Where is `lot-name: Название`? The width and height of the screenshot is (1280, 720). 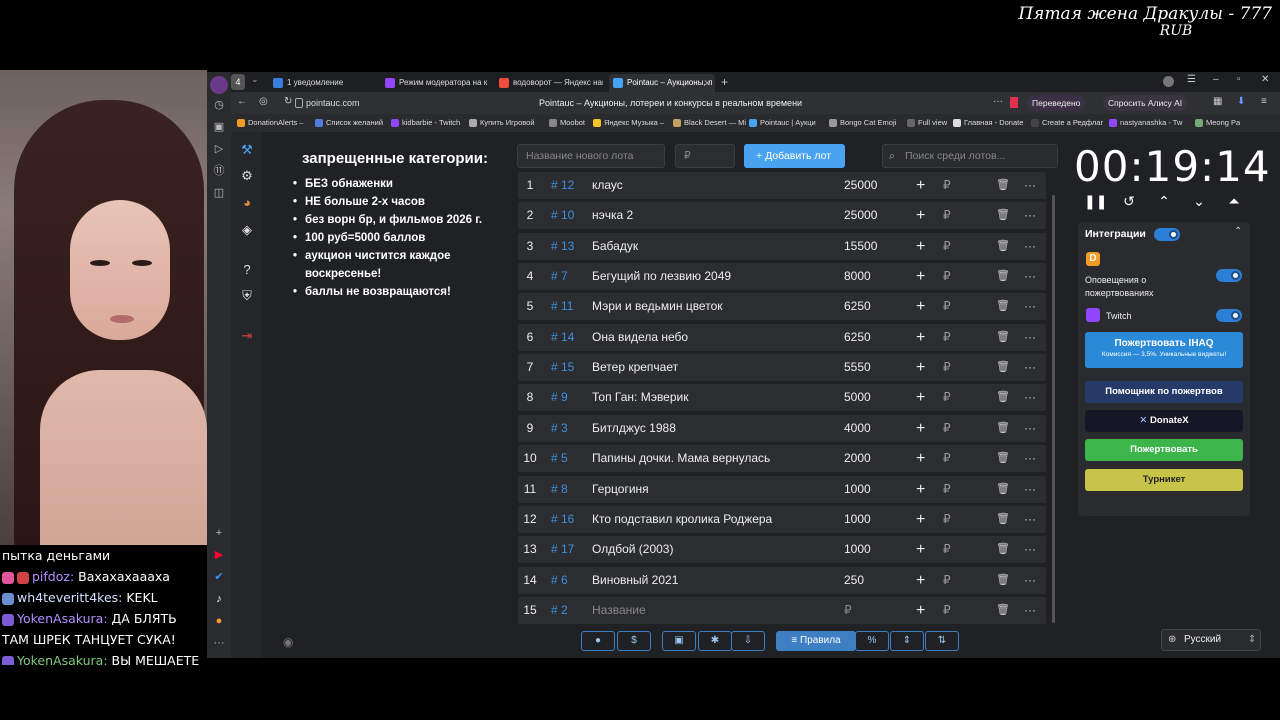
lot-name: Название is located at coordinates (619, 610).